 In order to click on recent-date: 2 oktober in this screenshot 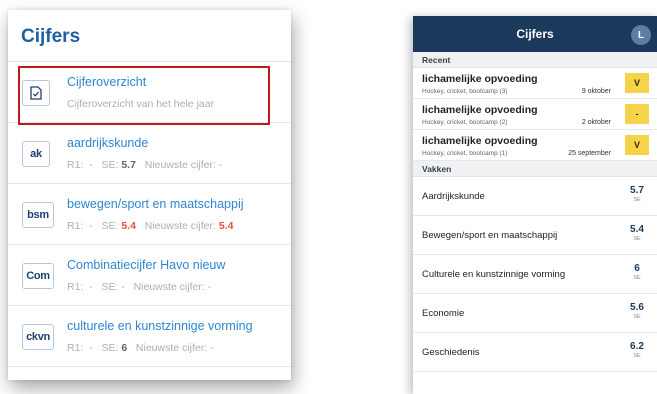, I will do `click(596, 122)`.